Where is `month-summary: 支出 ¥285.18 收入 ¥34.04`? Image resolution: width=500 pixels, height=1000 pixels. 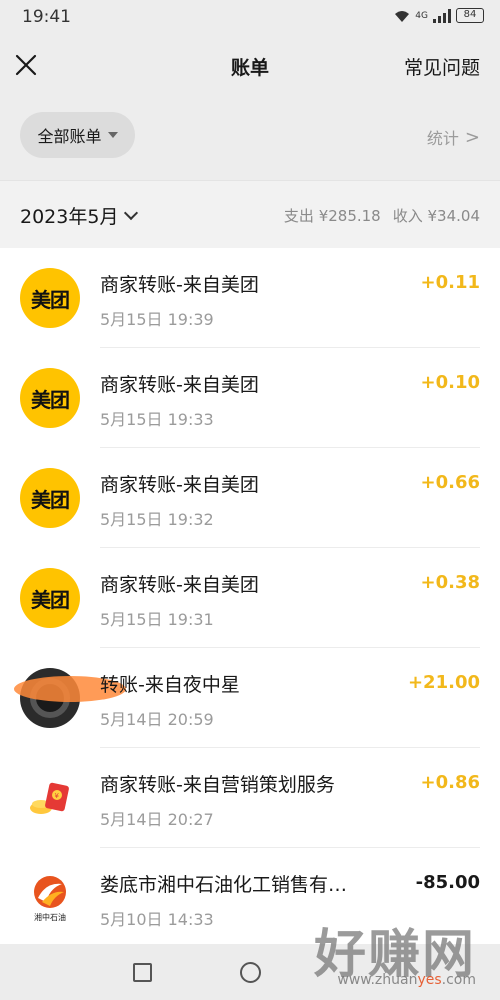
month-summary: 支出 ¥285.18 收入 ¥34.04 is located at coordinates (382, 215).